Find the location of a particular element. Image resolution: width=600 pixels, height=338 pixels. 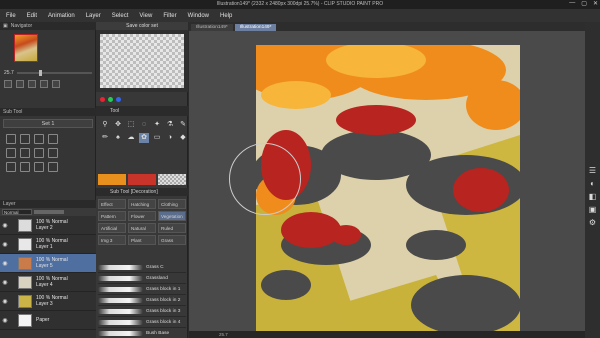

brush-tab: Natural is located at coordinates (142, 228).